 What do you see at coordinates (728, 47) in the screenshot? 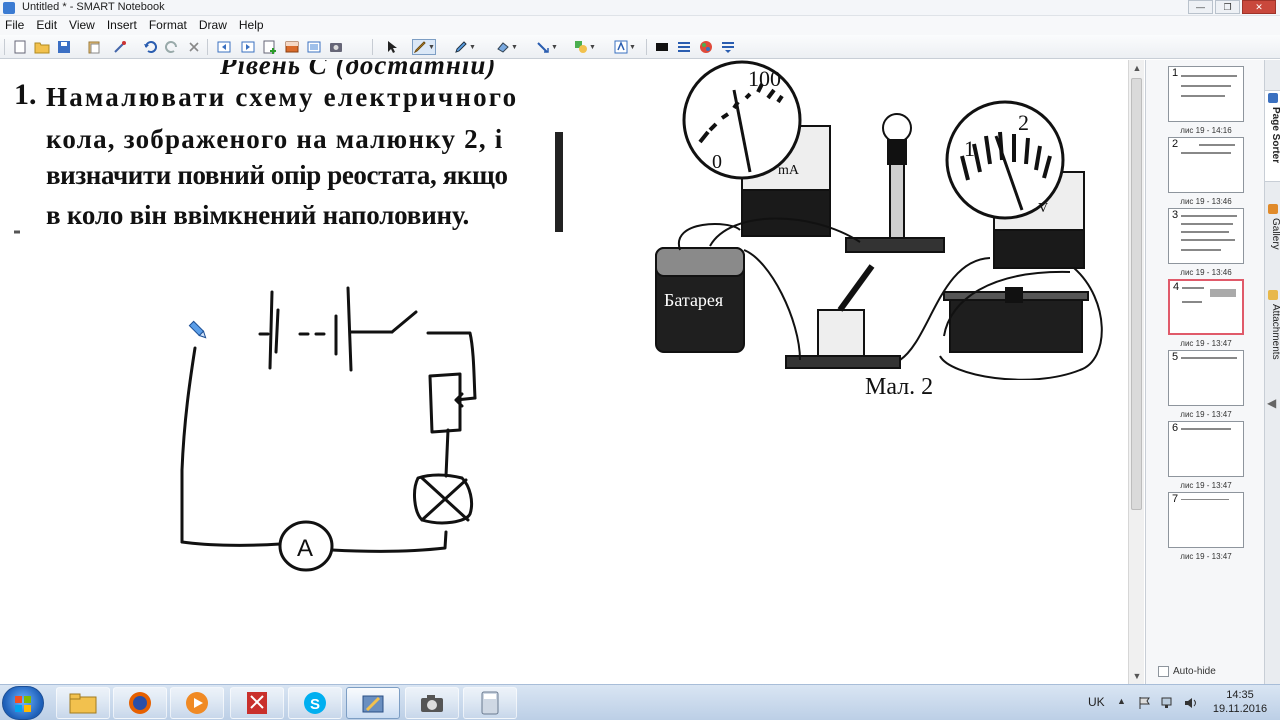
I see `properties-icon` at bounding box center [728, 47].